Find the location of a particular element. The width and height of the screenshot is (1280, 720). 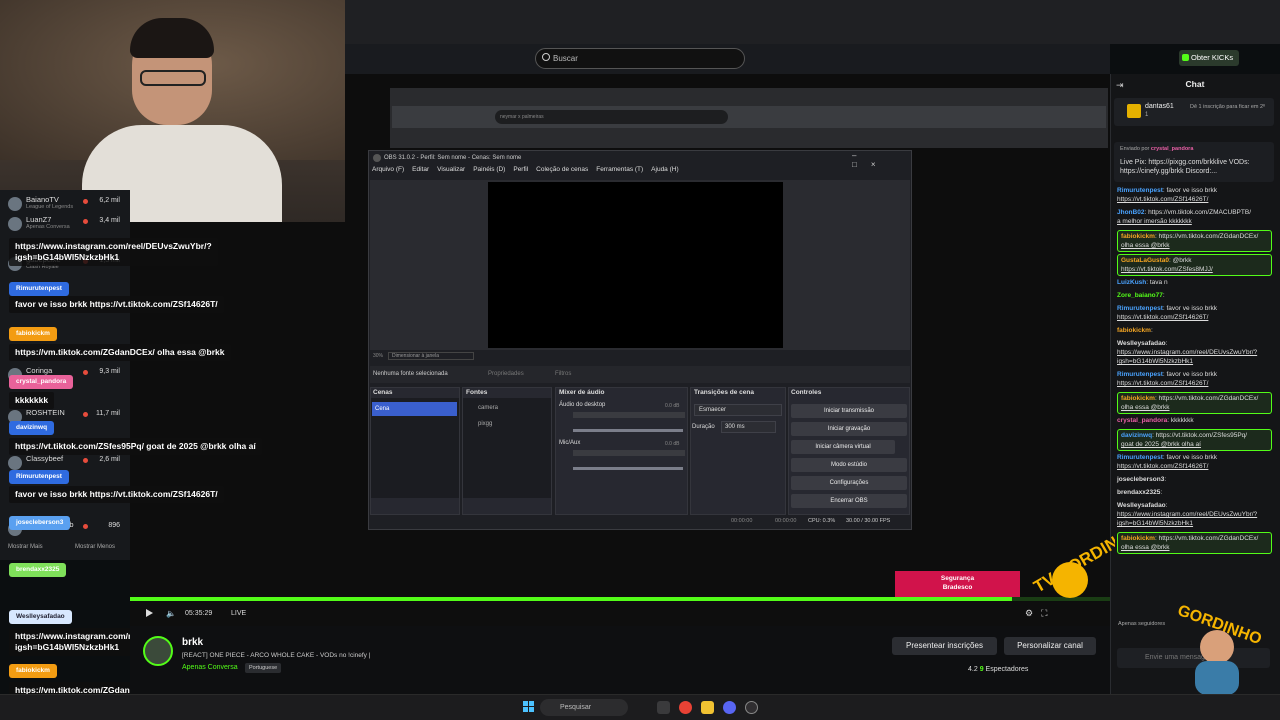

chat-link: goat de 2025 @brkk olha aí is located at coordinates (1194, 444).